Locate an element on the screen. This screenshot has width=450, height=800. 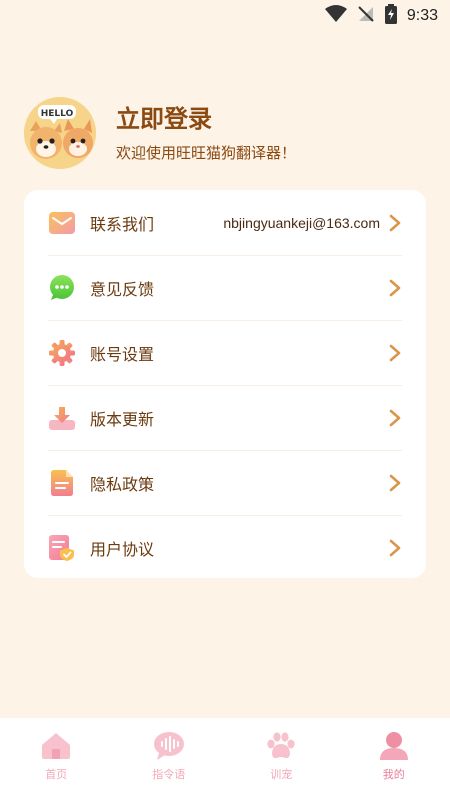
tab-commands: 指令语 is located at coordinates (169, 759).